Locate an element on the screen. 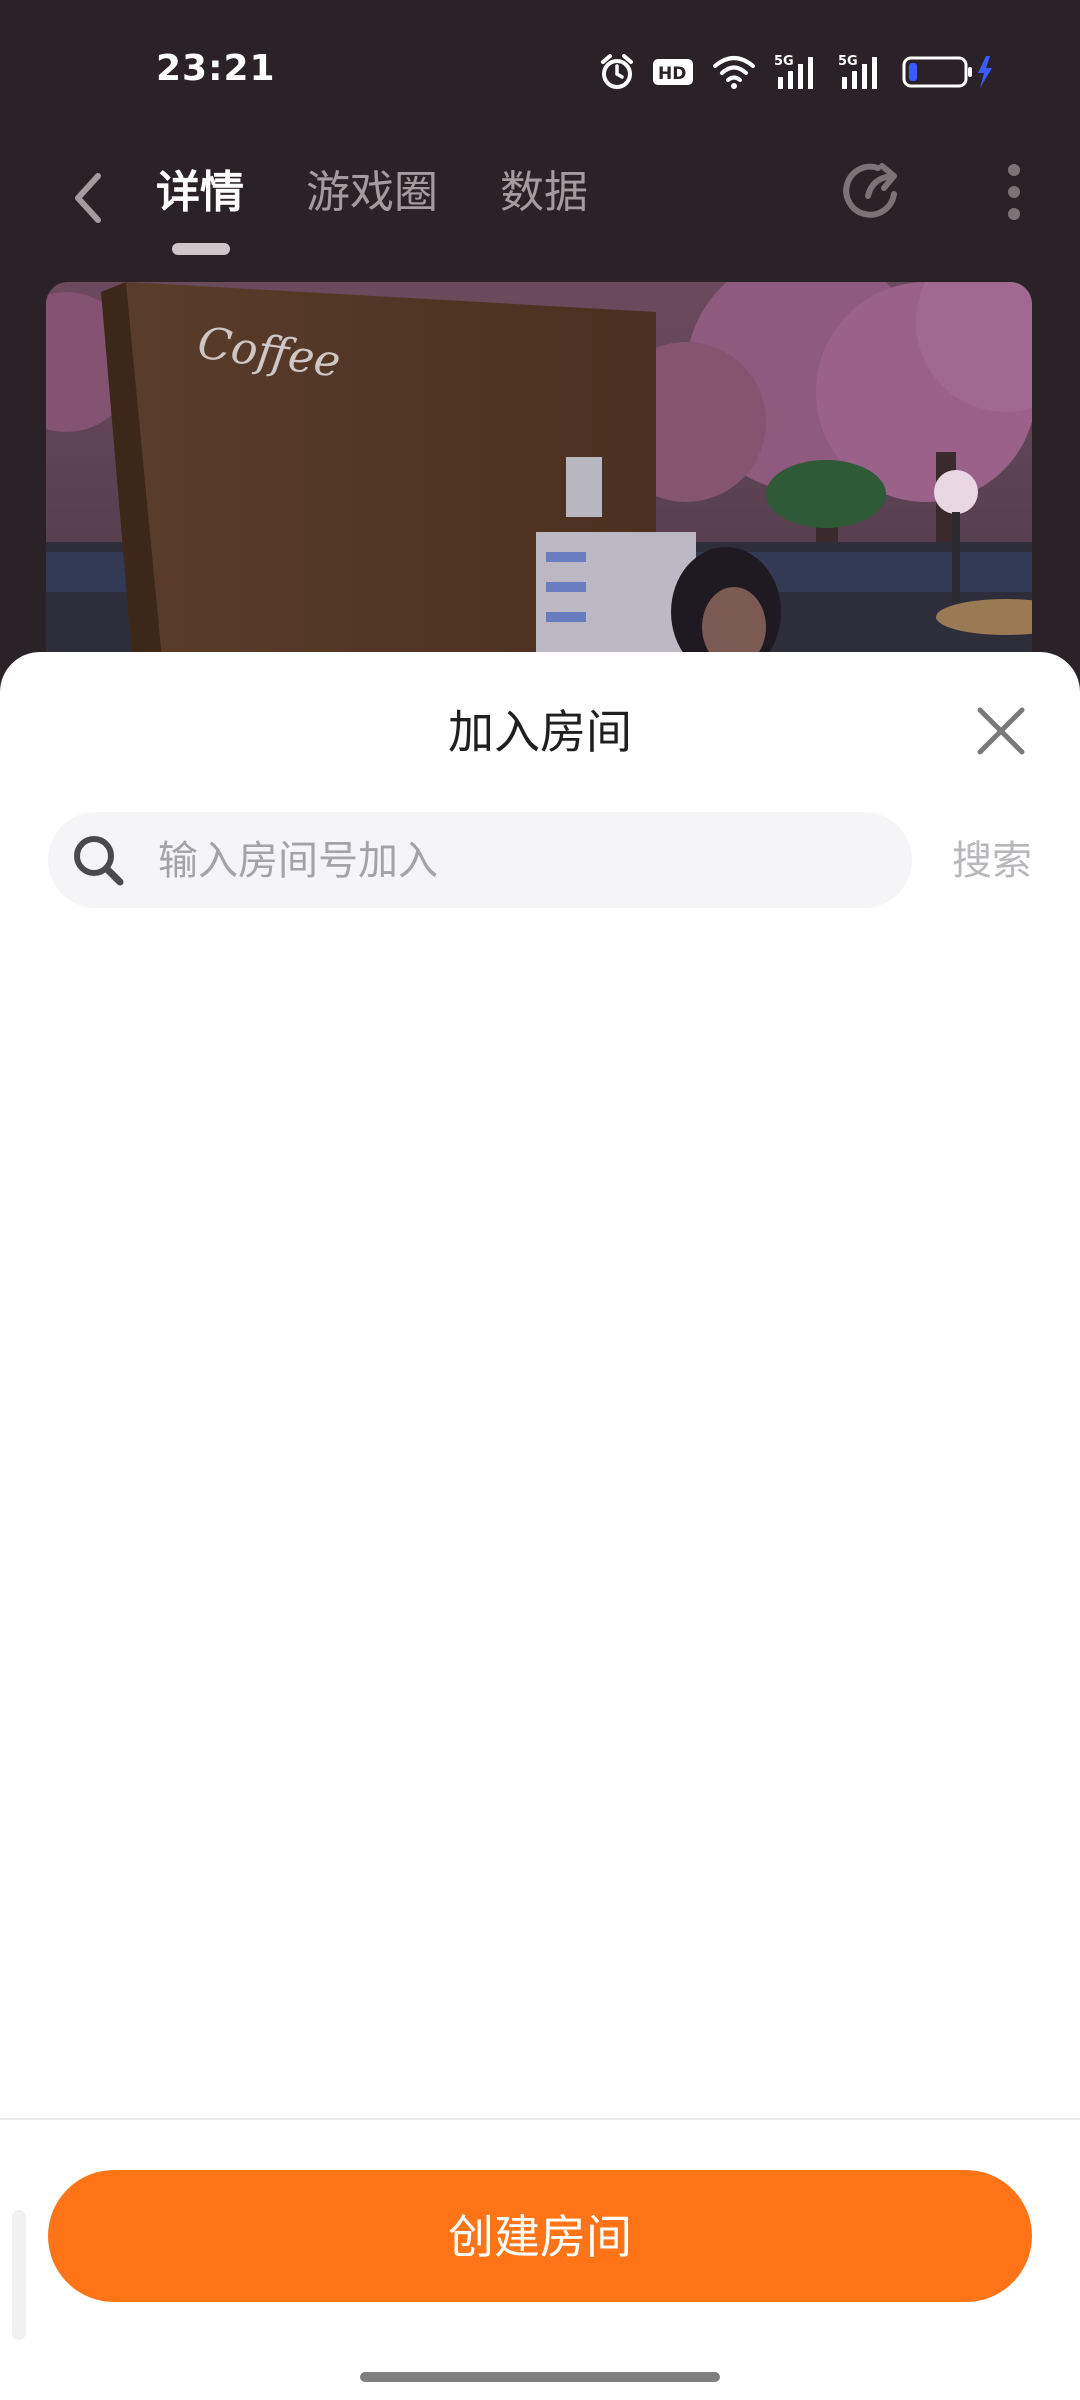 The width and height of the screenshot is (1080, 2400). hd-voice-icon: HD is located at coordinates (673, 72).